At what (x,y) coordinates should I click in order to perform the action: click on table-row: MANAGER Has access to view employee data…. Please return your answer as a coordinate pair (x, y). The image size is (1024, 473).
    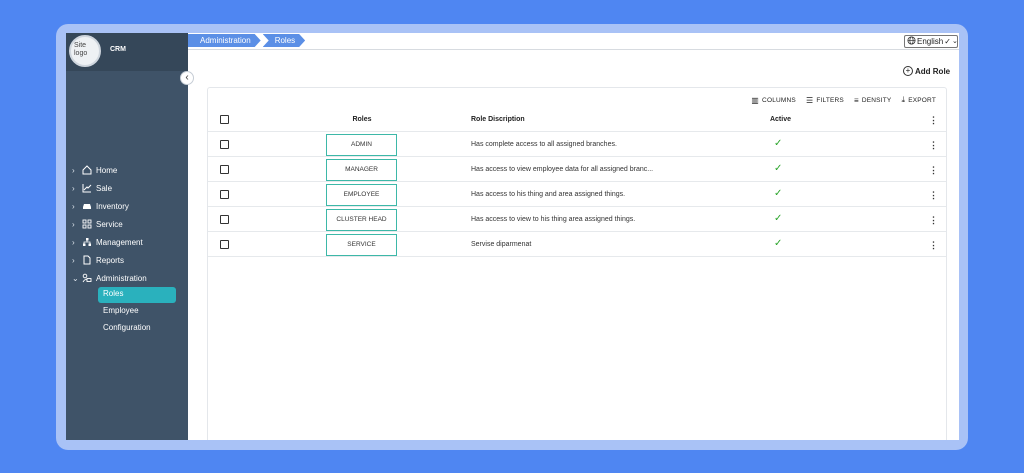
    Looking at the image, I should click on (577, 170).